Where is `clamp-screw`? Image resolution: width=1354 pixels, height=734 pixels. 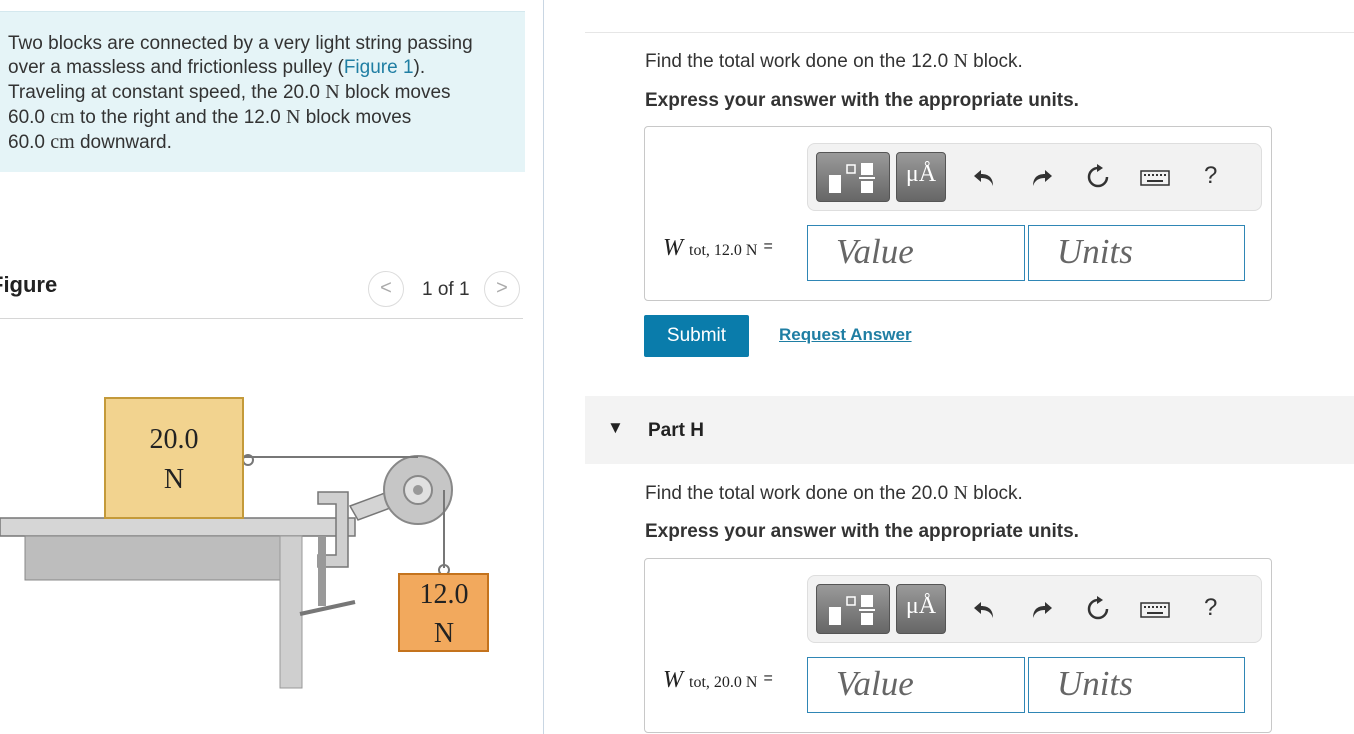
clamp-screw is located at coordinates (322, 571).